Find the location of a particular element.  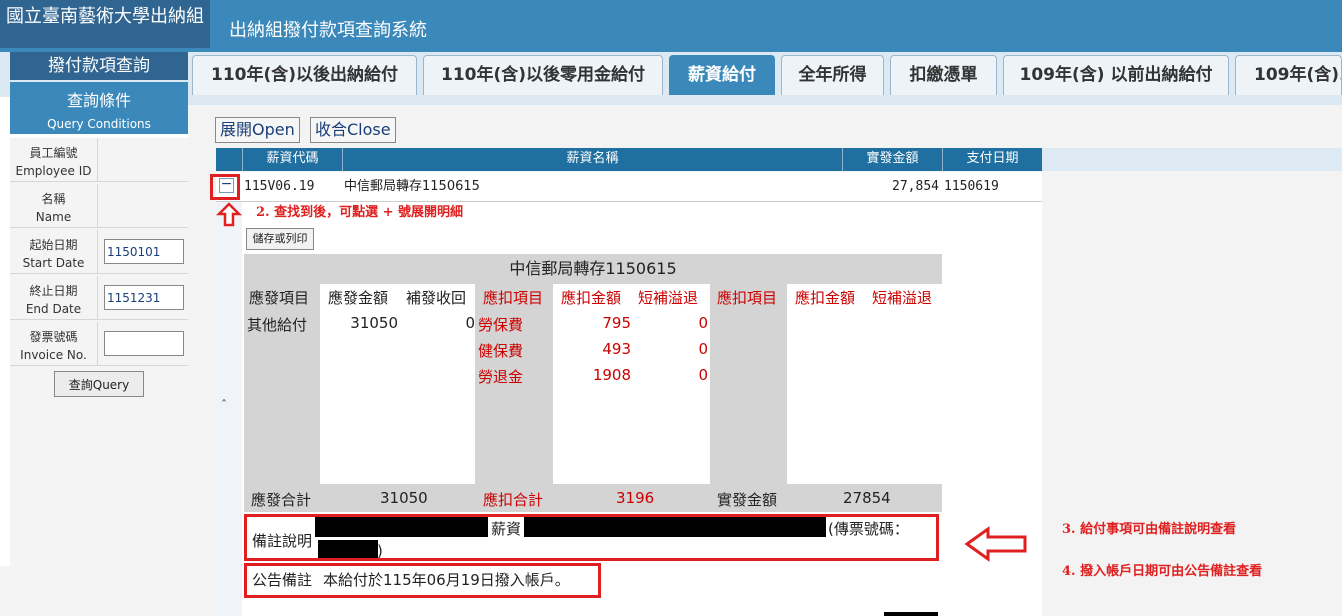

row-net-amount: 27,854 is located at coordinates (915, 186).